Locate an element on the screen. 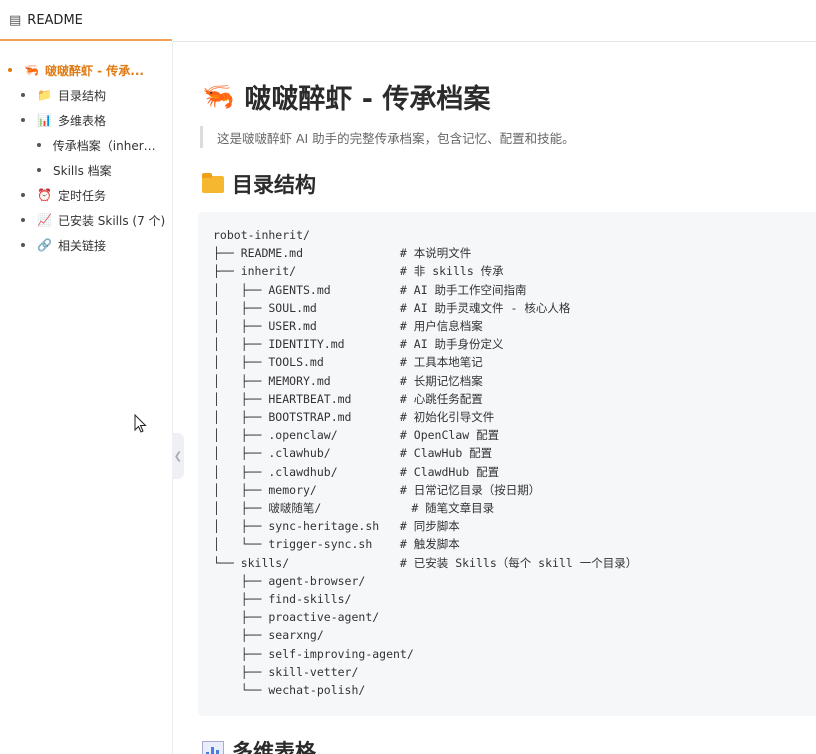  tree-line: │ └── trigger-sync.sh # 触发脚本 is located at coordinates (336, 544).